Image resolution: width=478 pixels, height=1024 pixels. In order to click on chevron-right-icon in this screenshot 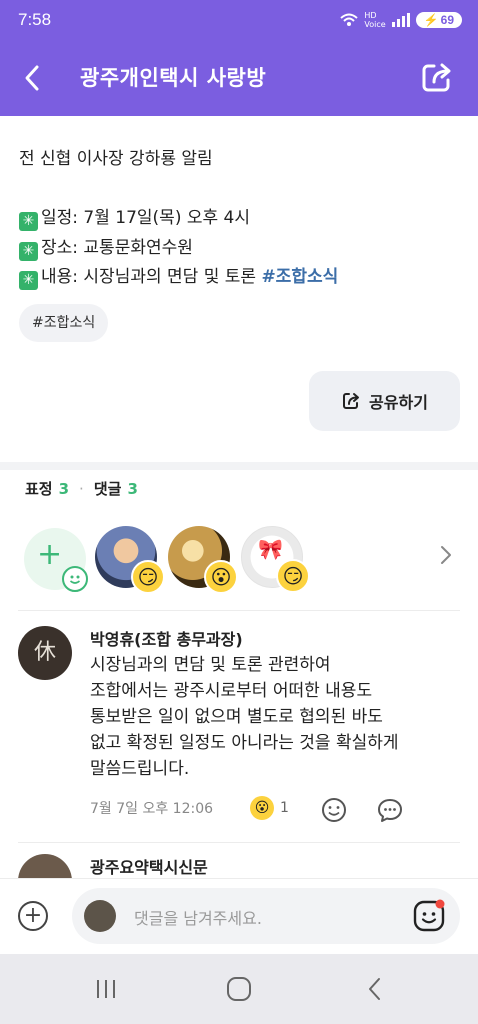, I will do `click(446, 555)`.